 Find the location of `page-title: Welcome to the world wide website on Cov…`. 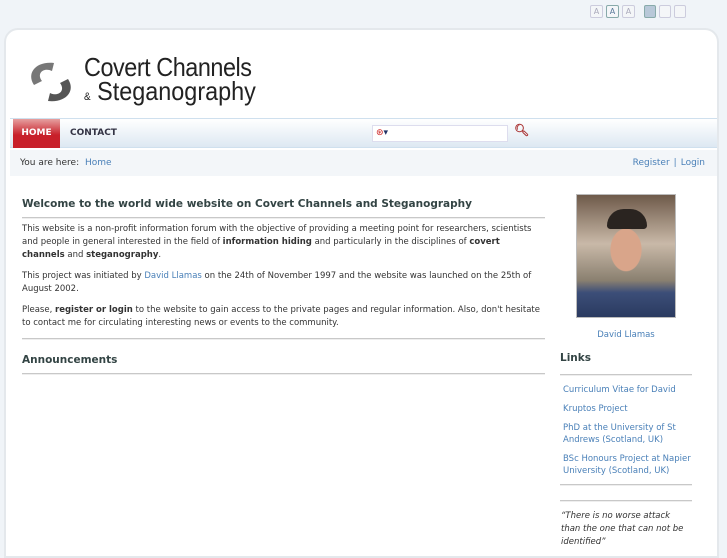

page-title: Welcome to the world wide website on Cov… is located at coordinates (247, 204).